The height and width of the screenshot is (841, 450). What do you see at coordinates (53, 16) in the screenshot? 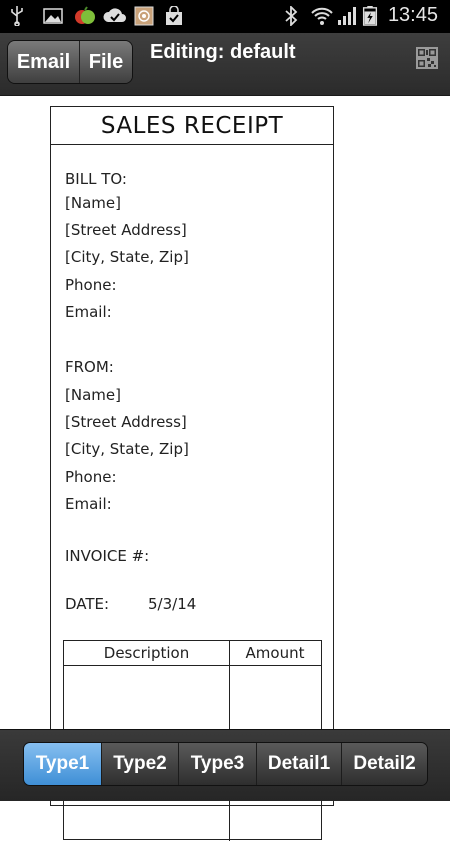
I see `image-icon` at bounding box center [53, 16].